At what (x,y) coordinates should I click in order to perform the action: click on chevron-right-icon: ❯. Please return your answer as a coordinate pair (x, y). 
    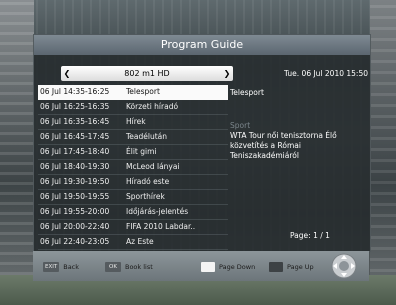
    Looking at the image, I should click on (227, 73).